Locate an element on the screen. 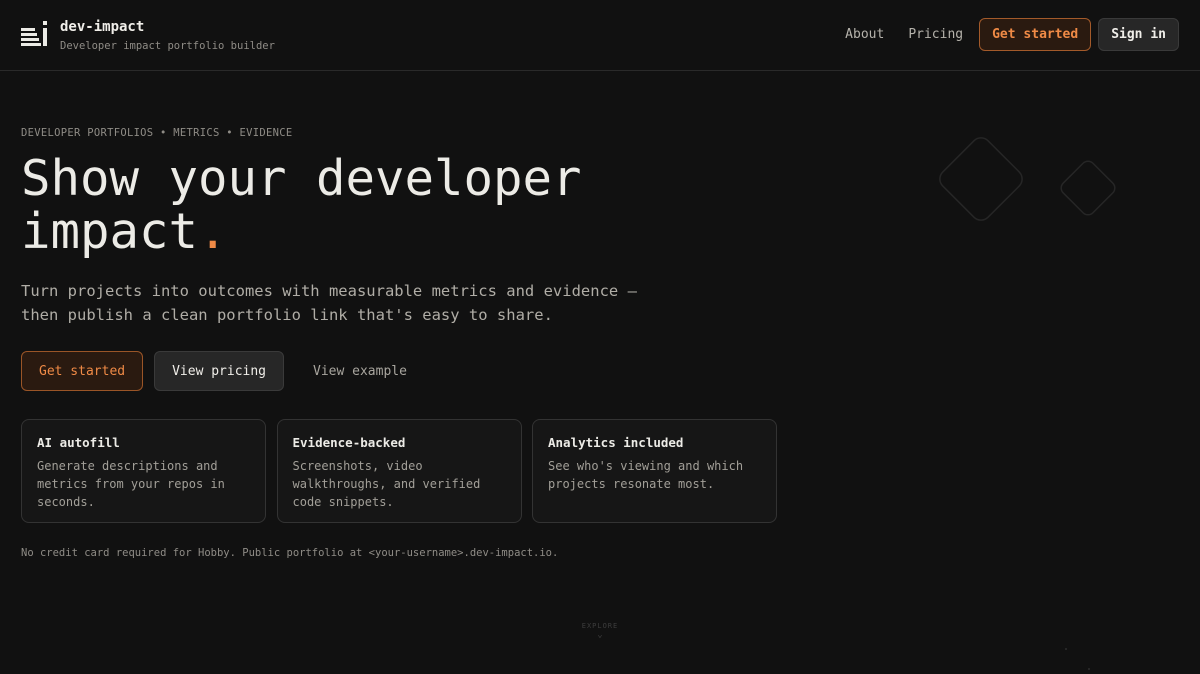 This screenshot has height=674, width=1200. hero-title-line1: Show your developer is located at coordinates (301, 178).